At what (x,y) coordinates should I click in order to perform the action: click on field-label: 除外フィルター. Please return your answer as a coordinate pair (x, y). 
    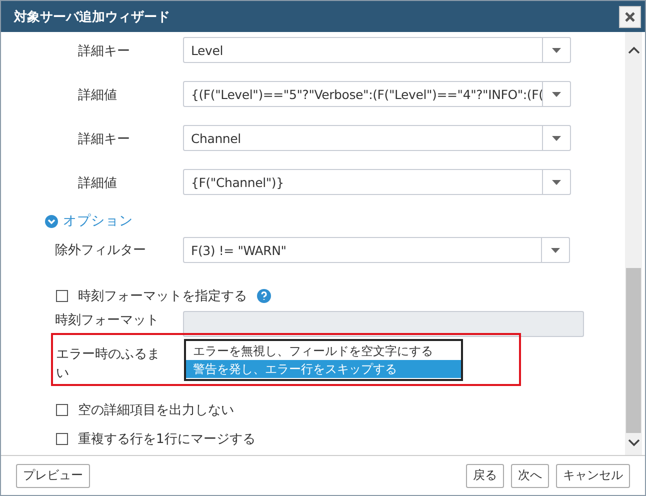
    Looking at the image, I should click on (101, 250).